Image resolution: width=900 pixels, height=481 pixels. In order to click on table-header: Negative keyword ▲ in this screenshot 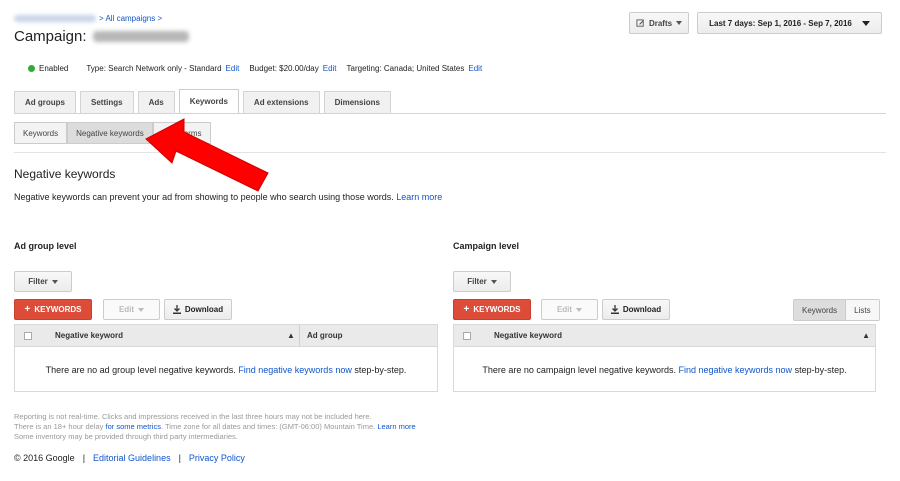, I will do `click(664, 336)`.